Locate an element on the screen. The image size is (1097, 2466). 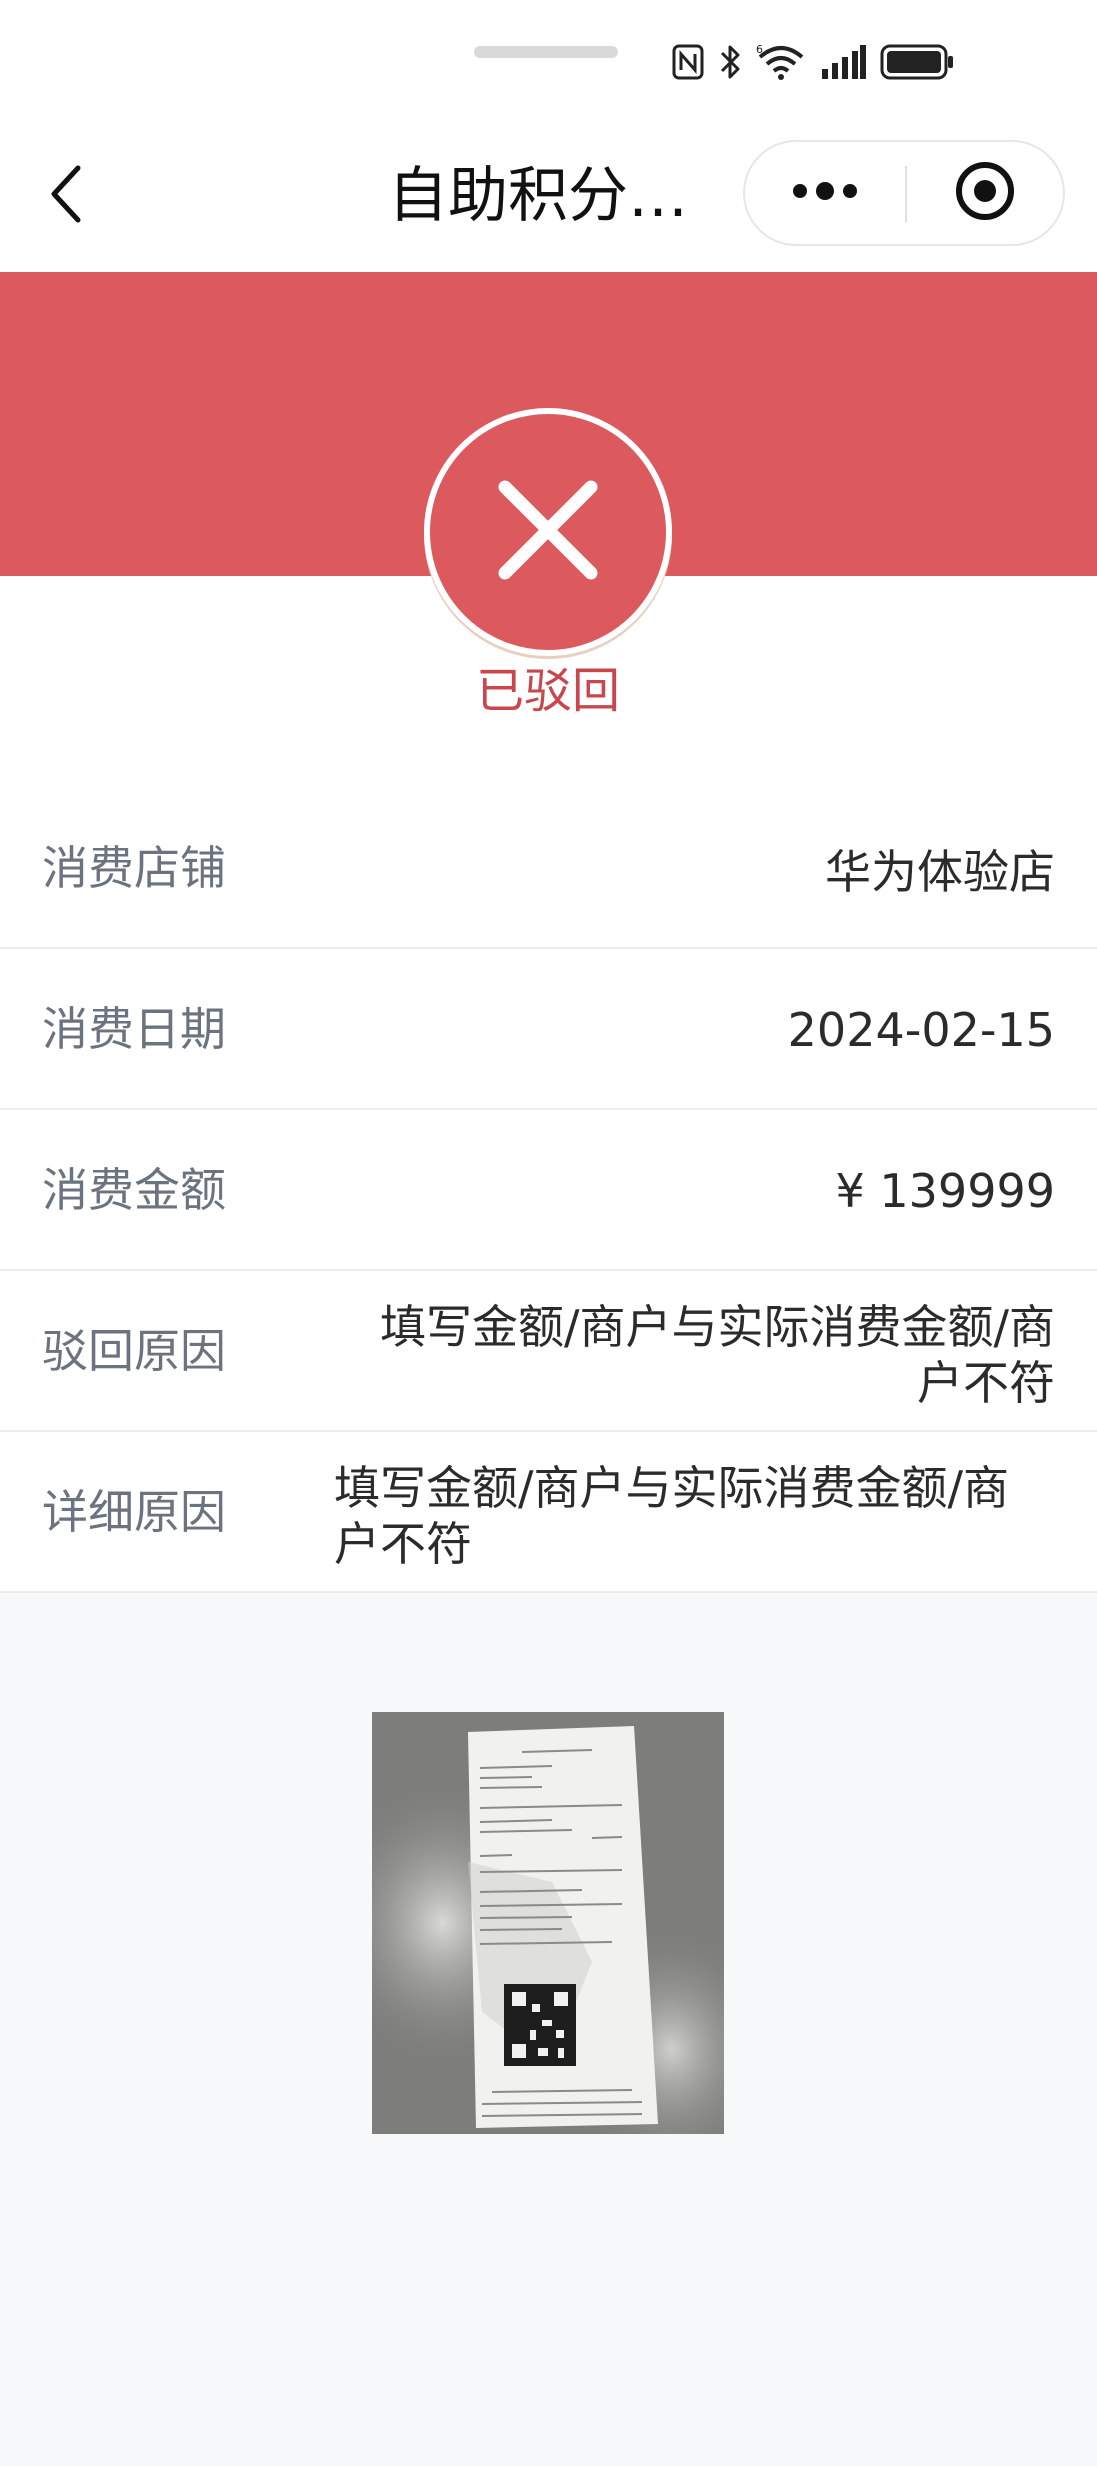
close-x-icon is located at coordinates (548, 532).